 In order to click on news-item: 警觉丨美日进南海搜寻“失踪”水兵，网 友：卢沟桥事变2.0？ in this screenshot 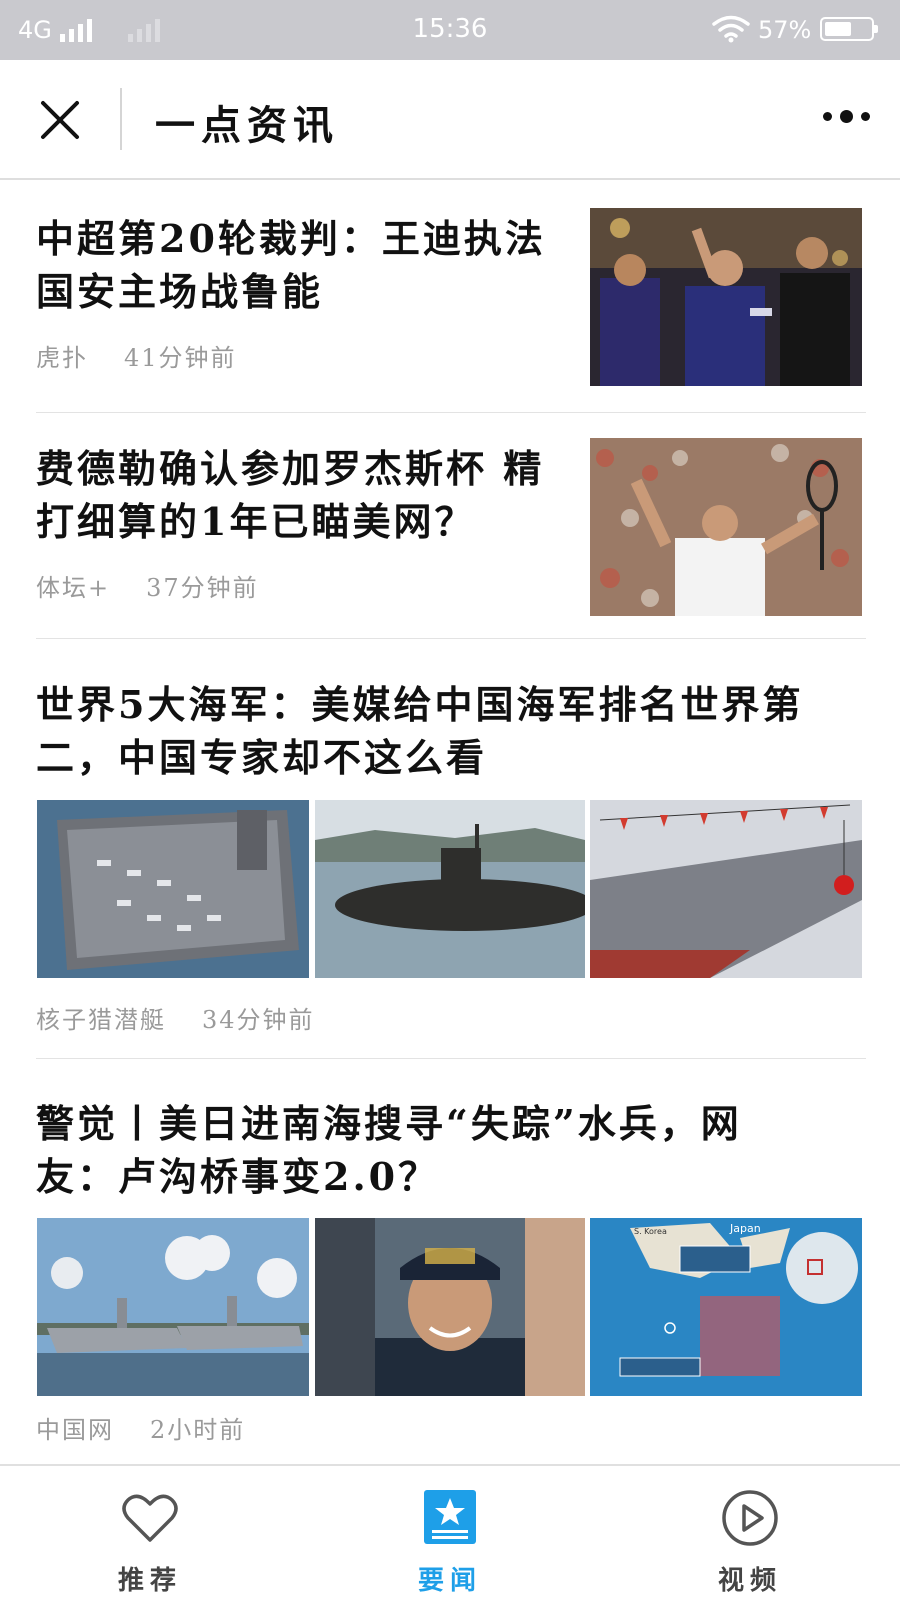, I will do `click(451, 1150)`.